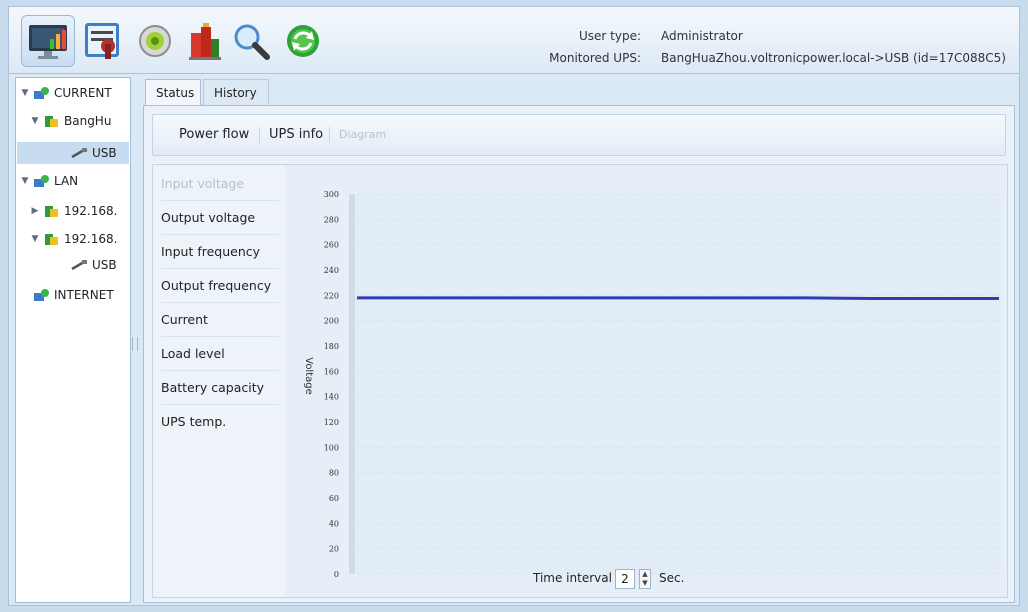 This screenshot has height=612, width=1028. I want to click on time-interval-unit: Sec., so click(672, 578).